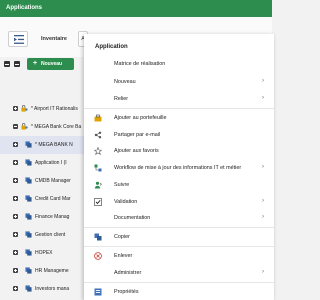  I want to click on tree-row: Credit Card Mar, so click(45, 199).